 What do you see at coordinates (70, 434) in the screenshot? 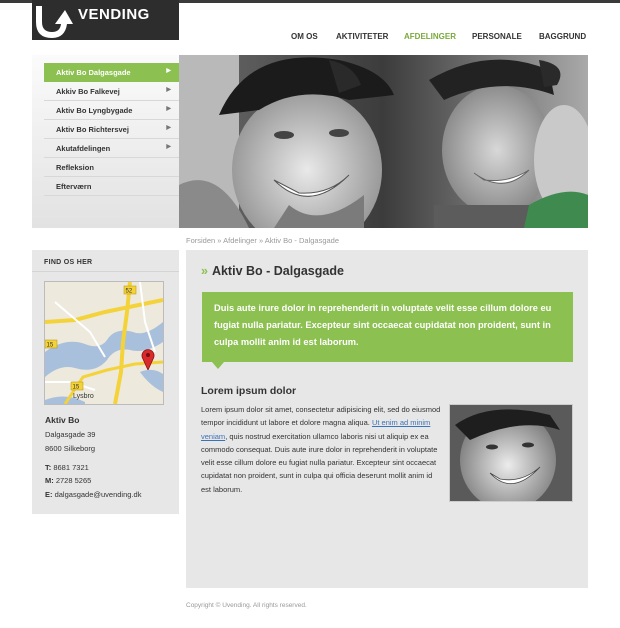
I see `address-street: Dalgasgade 39` at bounding box center [70, 434].